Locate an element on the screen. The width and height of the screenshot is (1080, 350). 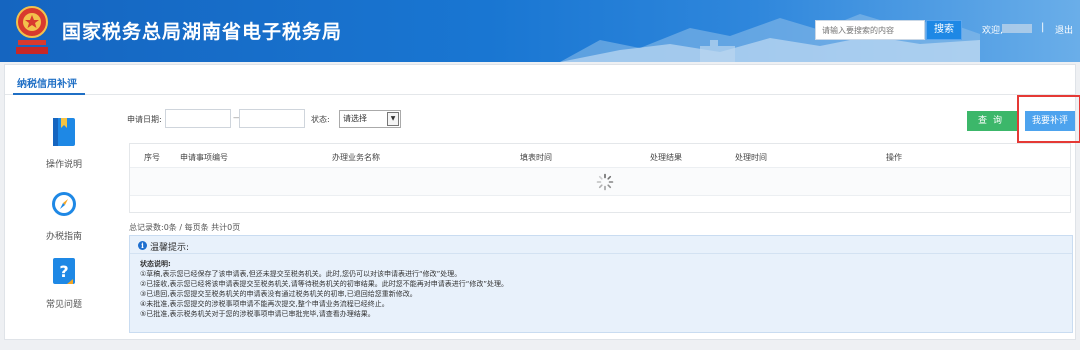
highlight-box is located at coordinates (1048, 119).